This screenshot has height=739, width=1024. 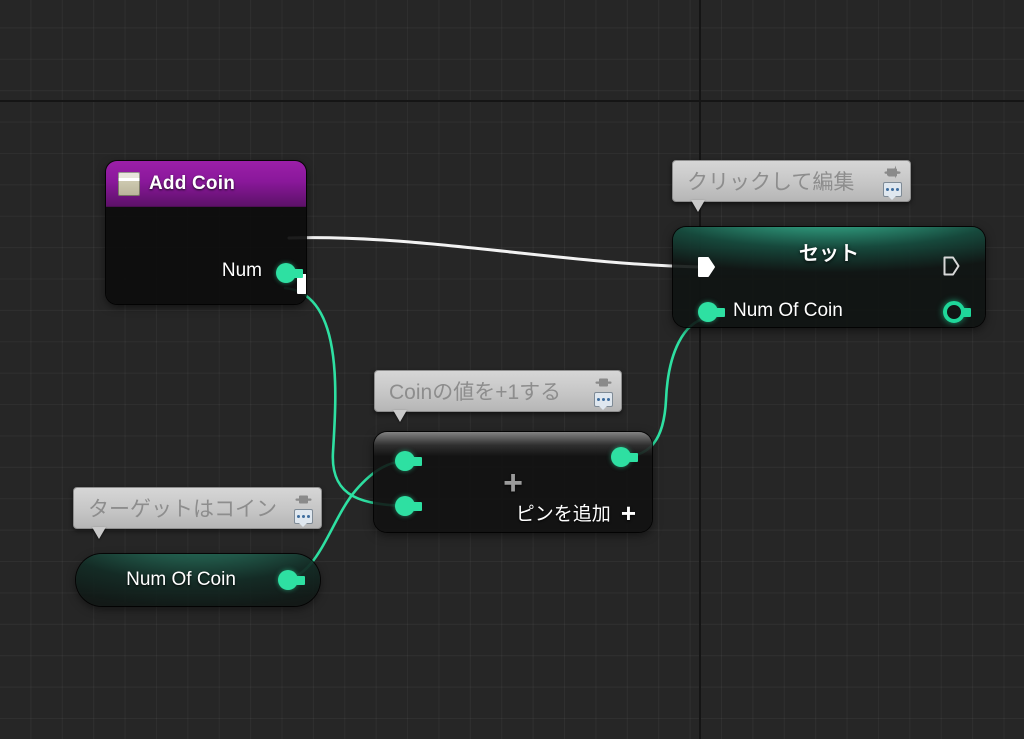 What do you see at coordinates (829, 253) in the screenshot?
I see `node-title: セット` at bounding box center [829, 253].